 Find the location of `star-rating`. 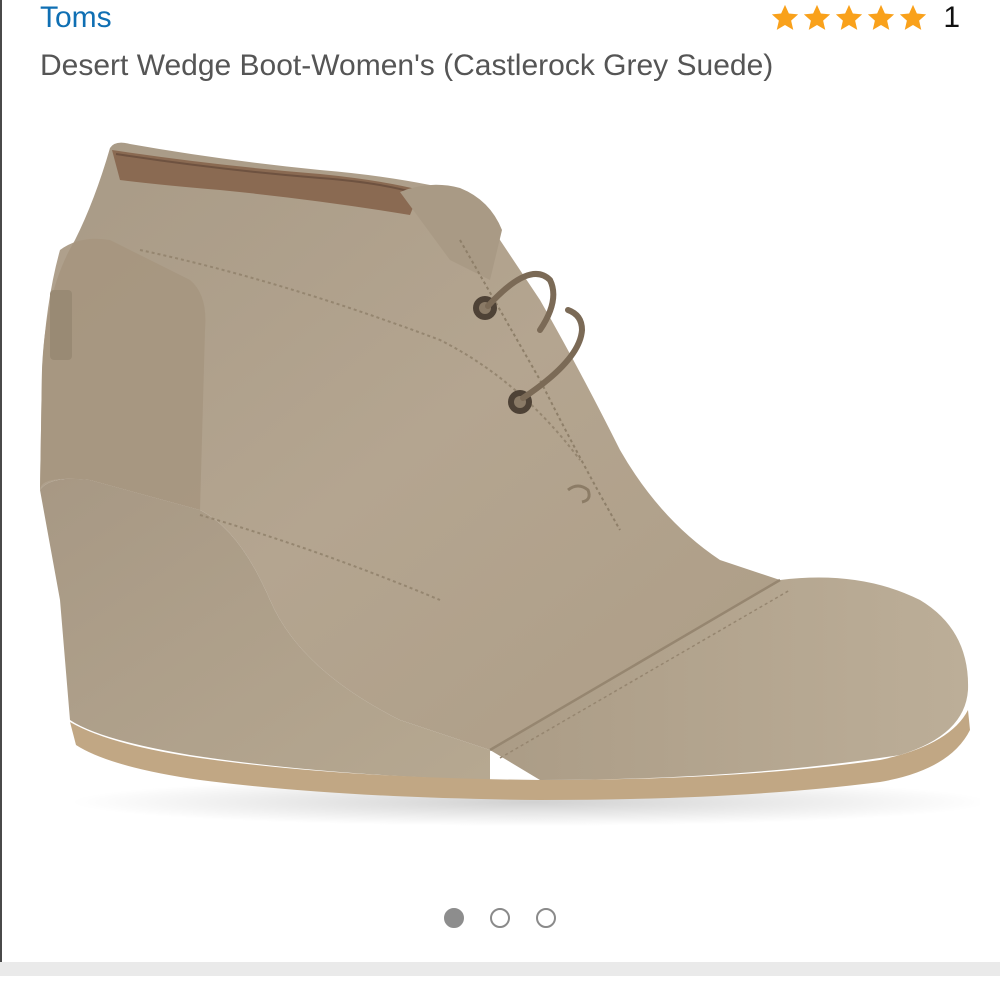

star-rating is located at coordinates (849, 18).